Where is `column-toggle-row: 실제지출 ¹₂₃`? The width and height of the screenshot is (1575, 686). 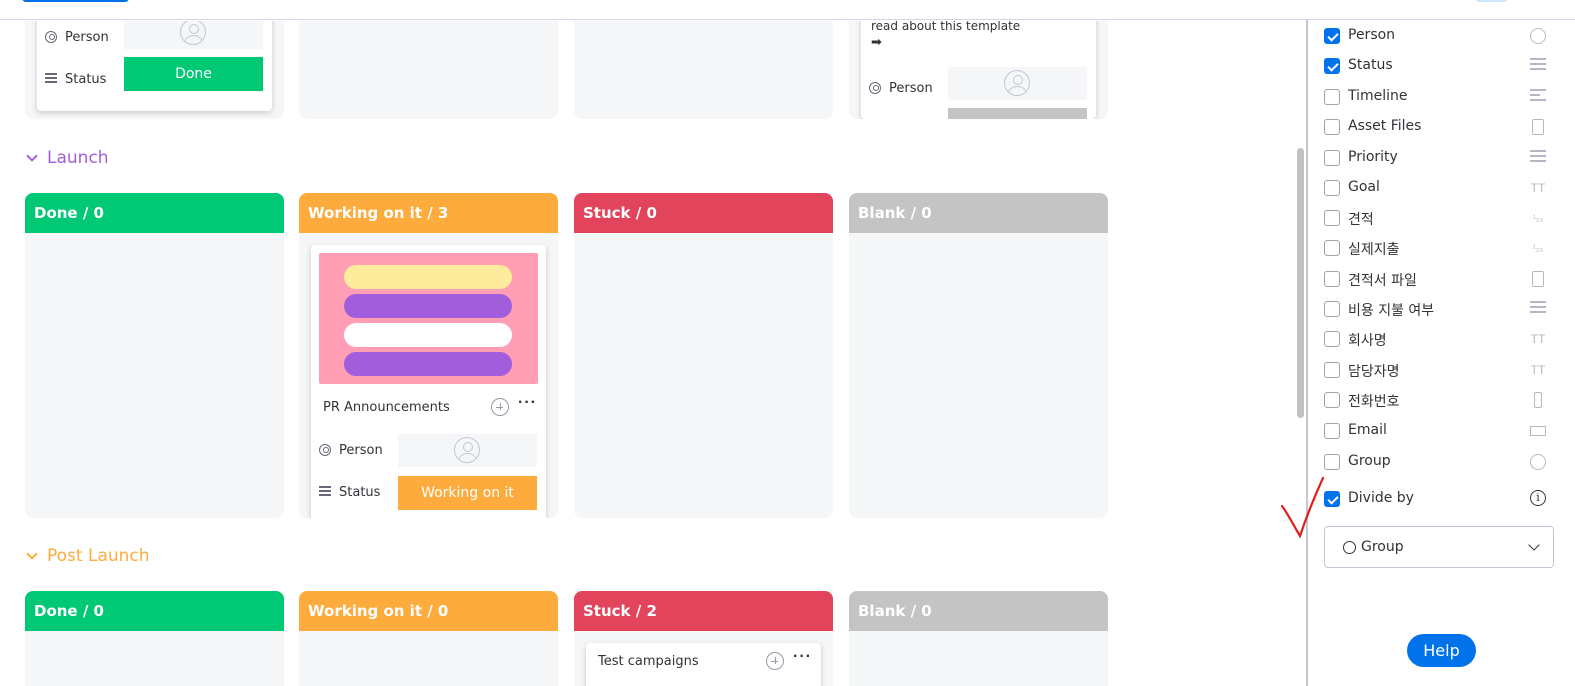
column-toggle-row: 실제지출 ¹₂₃ is located at coordinates (1439, 248).